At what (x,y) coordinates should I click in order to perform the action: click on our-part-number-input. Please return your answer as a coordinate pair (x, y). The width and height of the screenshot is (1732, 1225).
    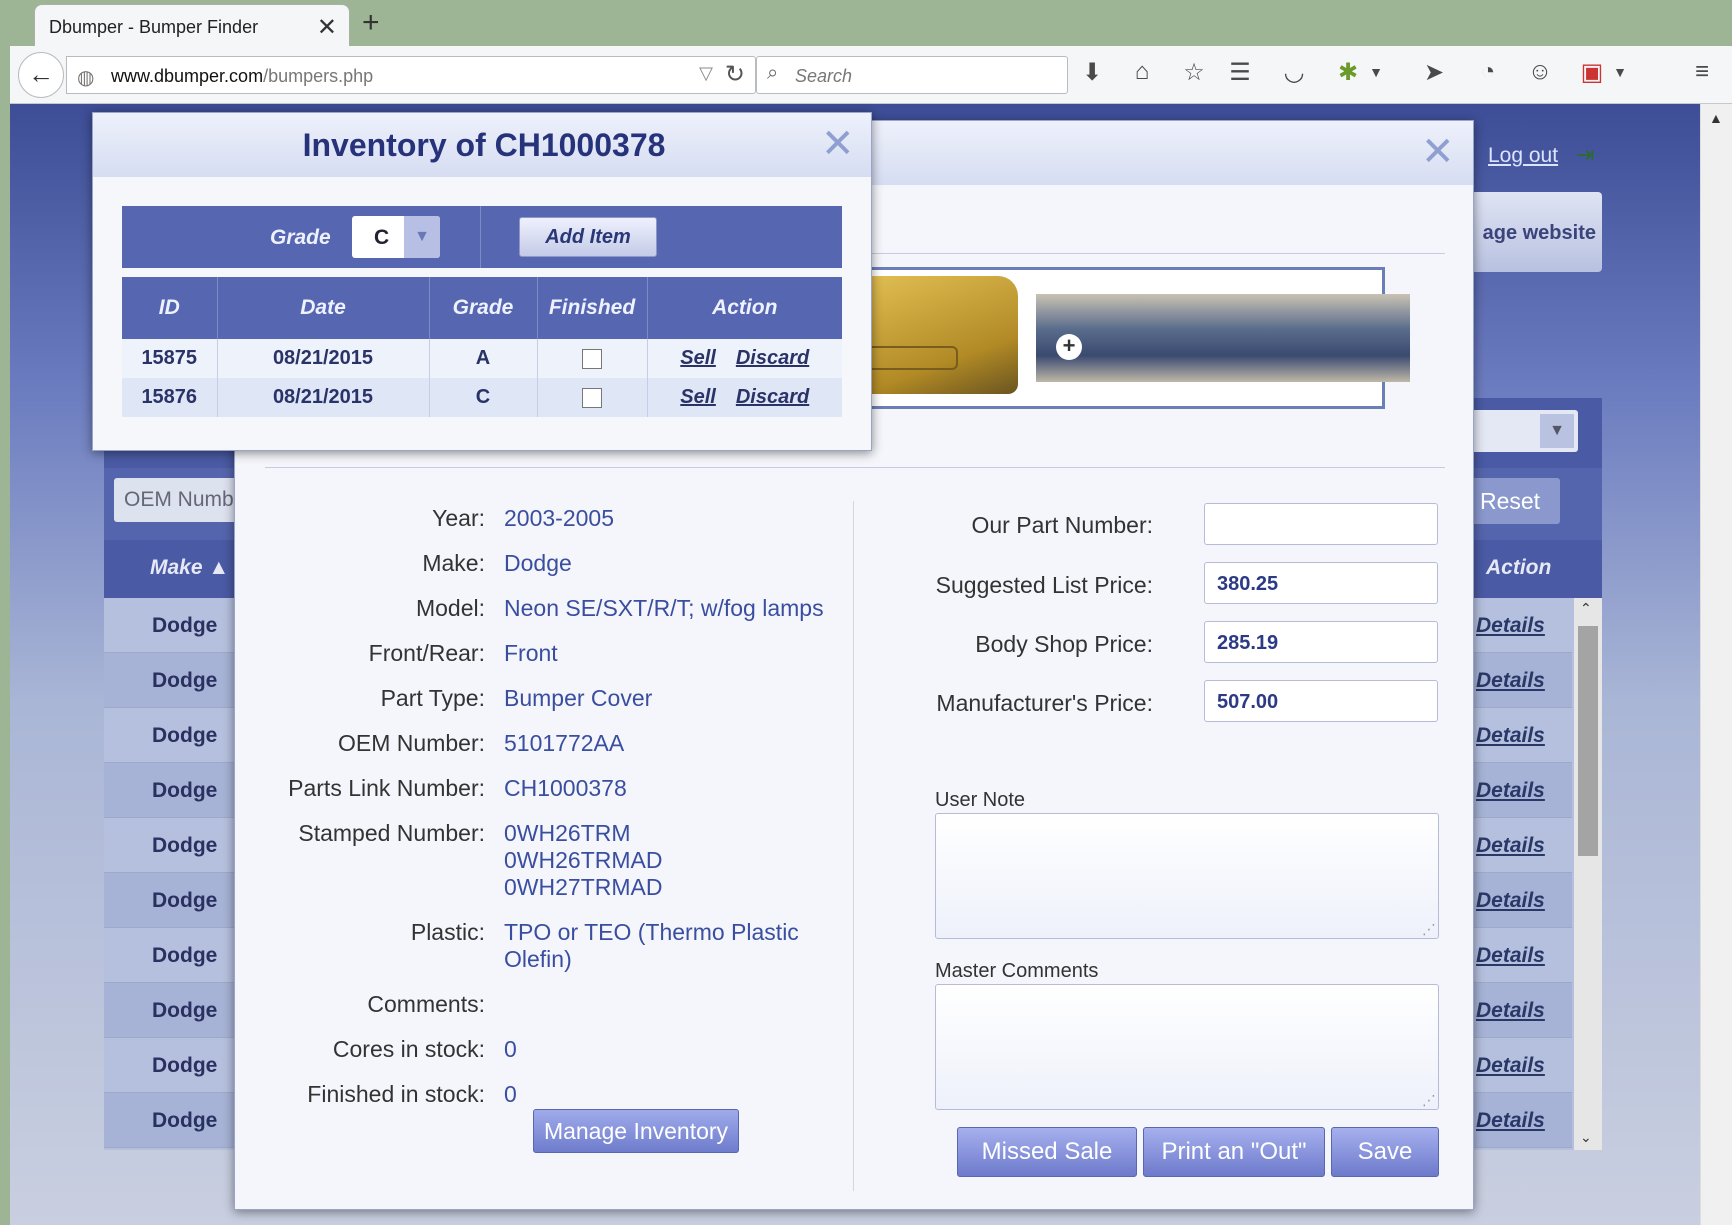
    Looking at the image, I should click on (1321, 524).